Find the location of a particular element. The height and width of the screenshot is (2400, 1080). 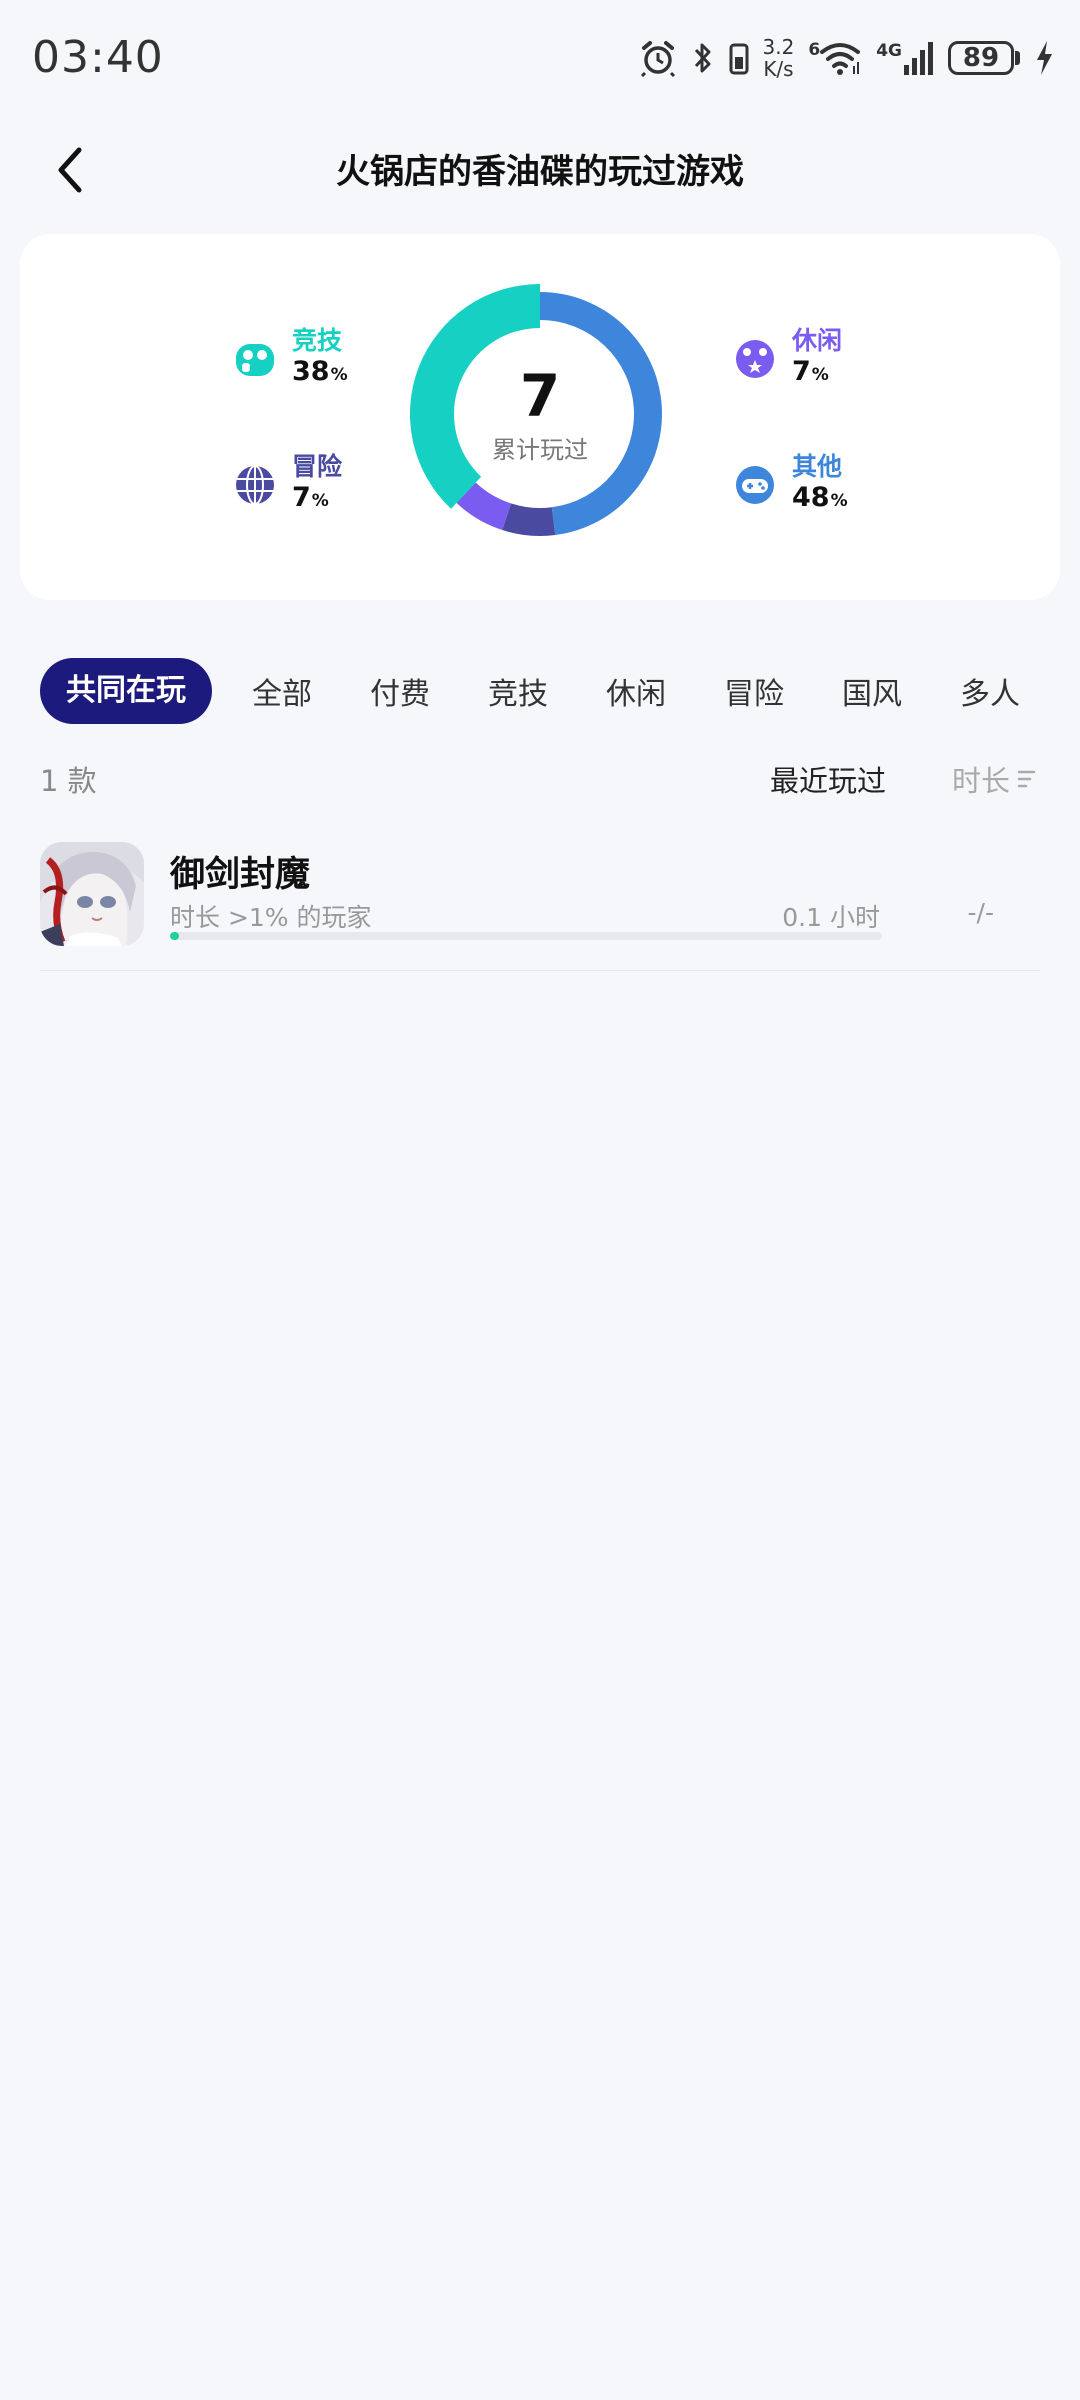

game-subtitle: 时长 >1% 的玩家 is located at coordinates (271, 917).